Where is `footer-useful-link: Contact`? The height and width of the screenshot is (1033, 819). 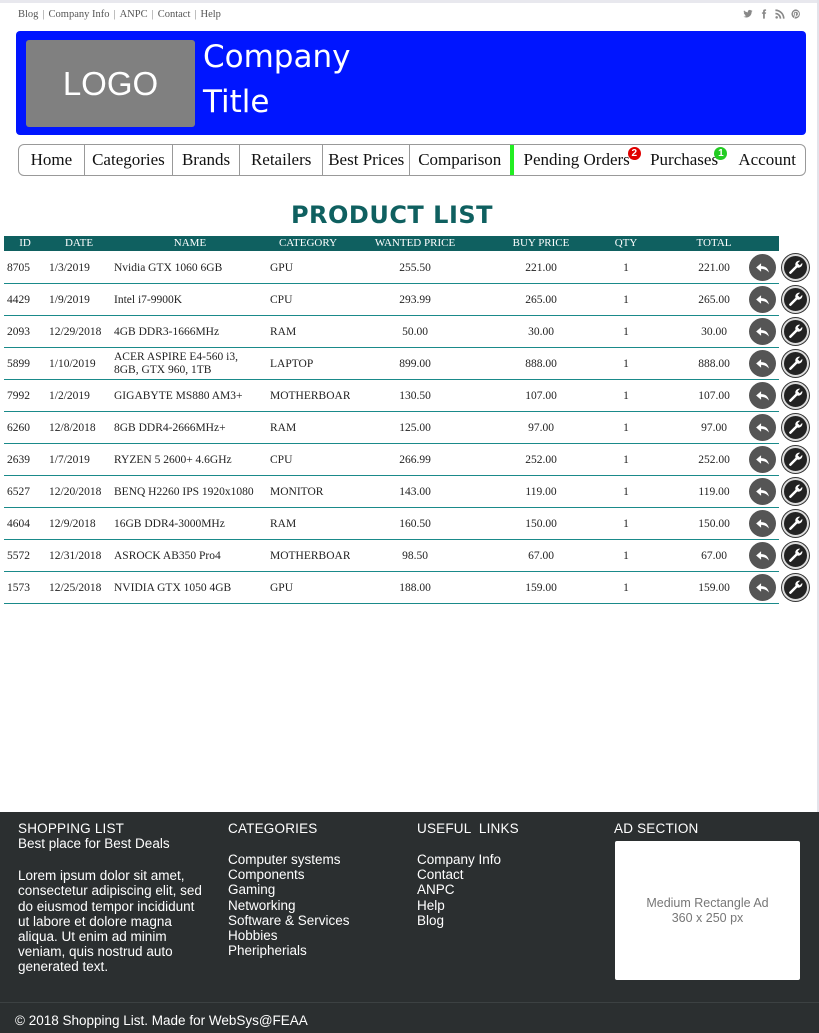
footer-useful-link: Contact is located at coordinates (468, 874).